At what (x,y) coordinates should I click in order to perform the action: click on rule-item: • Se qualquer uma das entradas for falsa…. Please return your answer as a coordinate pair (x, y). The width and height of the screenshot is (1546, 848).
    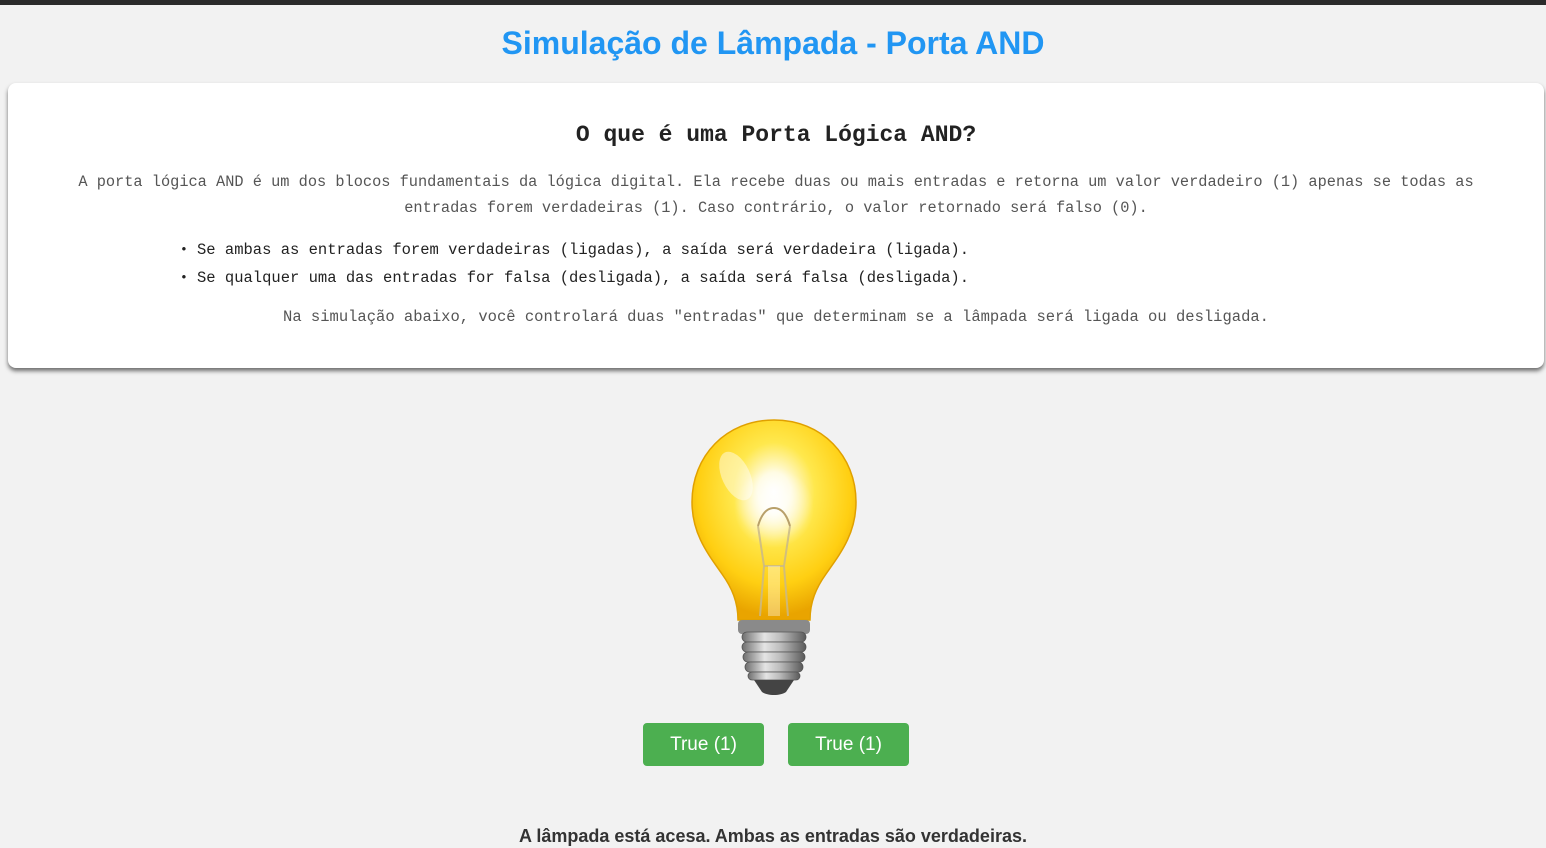
    Looking at the image, I should click on (575, 278).